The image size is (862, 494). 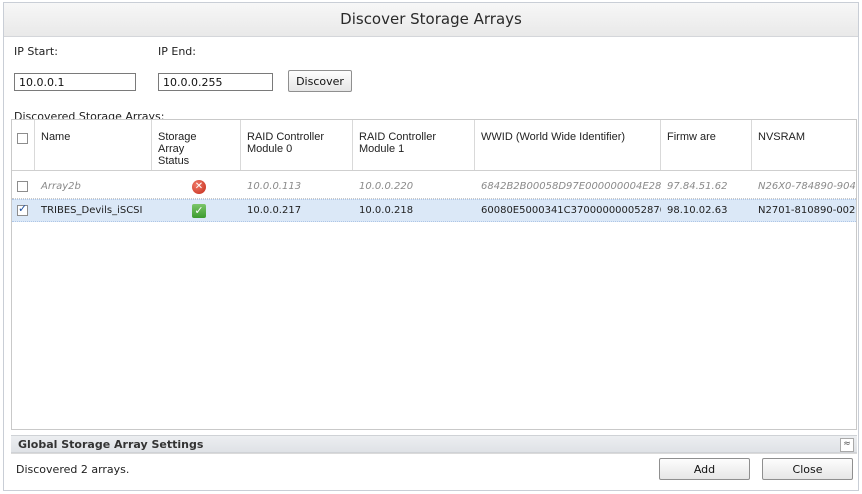 I want to click on rc-module-0-ip: 10.0.0.113, so click(x=274, y=186).